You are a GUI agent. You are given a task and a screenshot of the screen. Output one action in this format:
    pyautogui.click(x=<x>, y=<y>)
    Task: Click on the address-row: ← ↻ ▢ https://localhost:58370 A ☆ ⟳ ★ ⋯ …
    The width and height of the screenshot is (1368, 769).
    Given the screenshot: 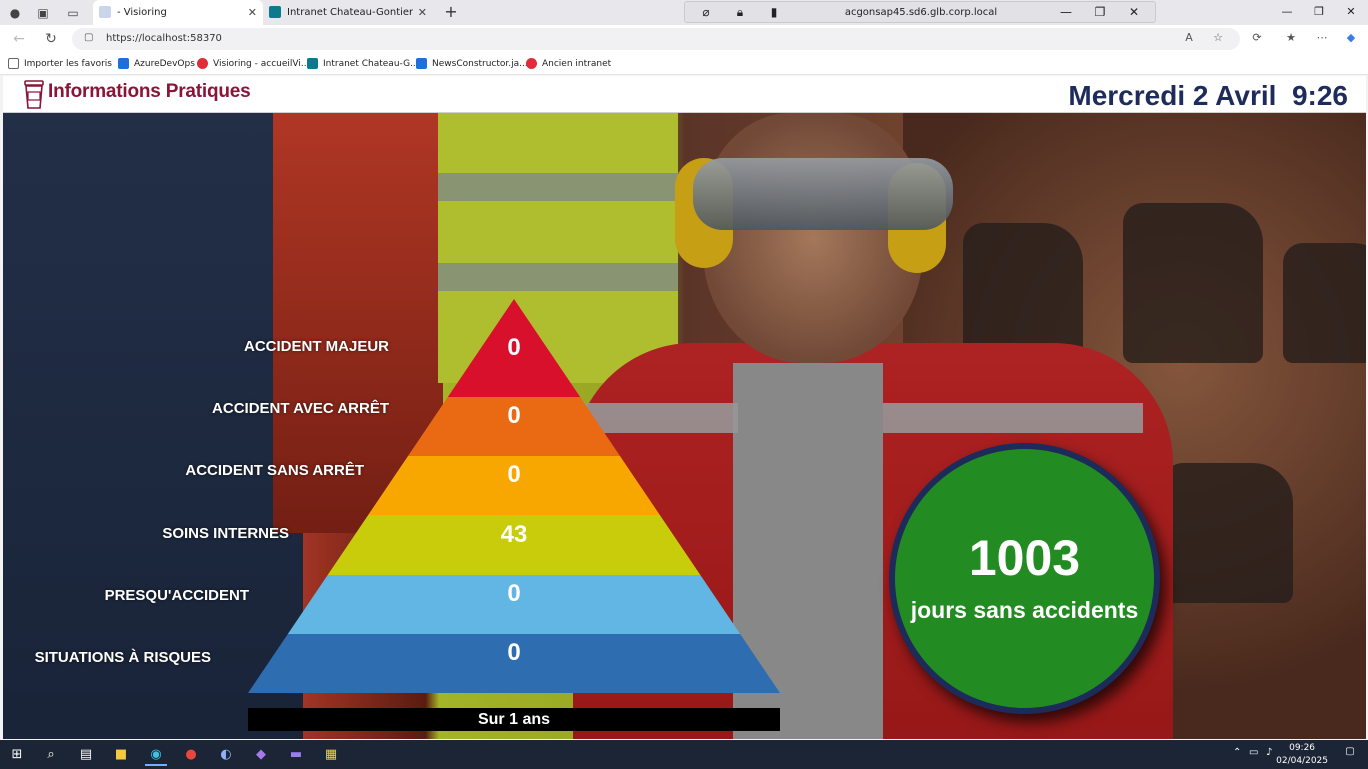 What is the action you would take?
    pyautogui.click(x=684, y=39)
    